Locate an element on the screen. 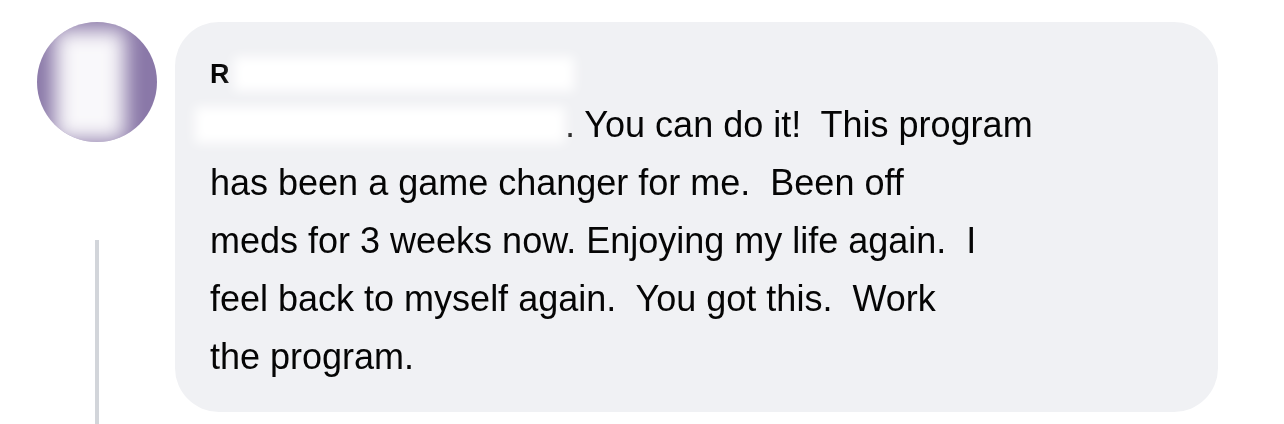 The height and width of the screenshot is (424, 1284). comment-text-line: . You can do it! This program is located at coordinates (799, 125).